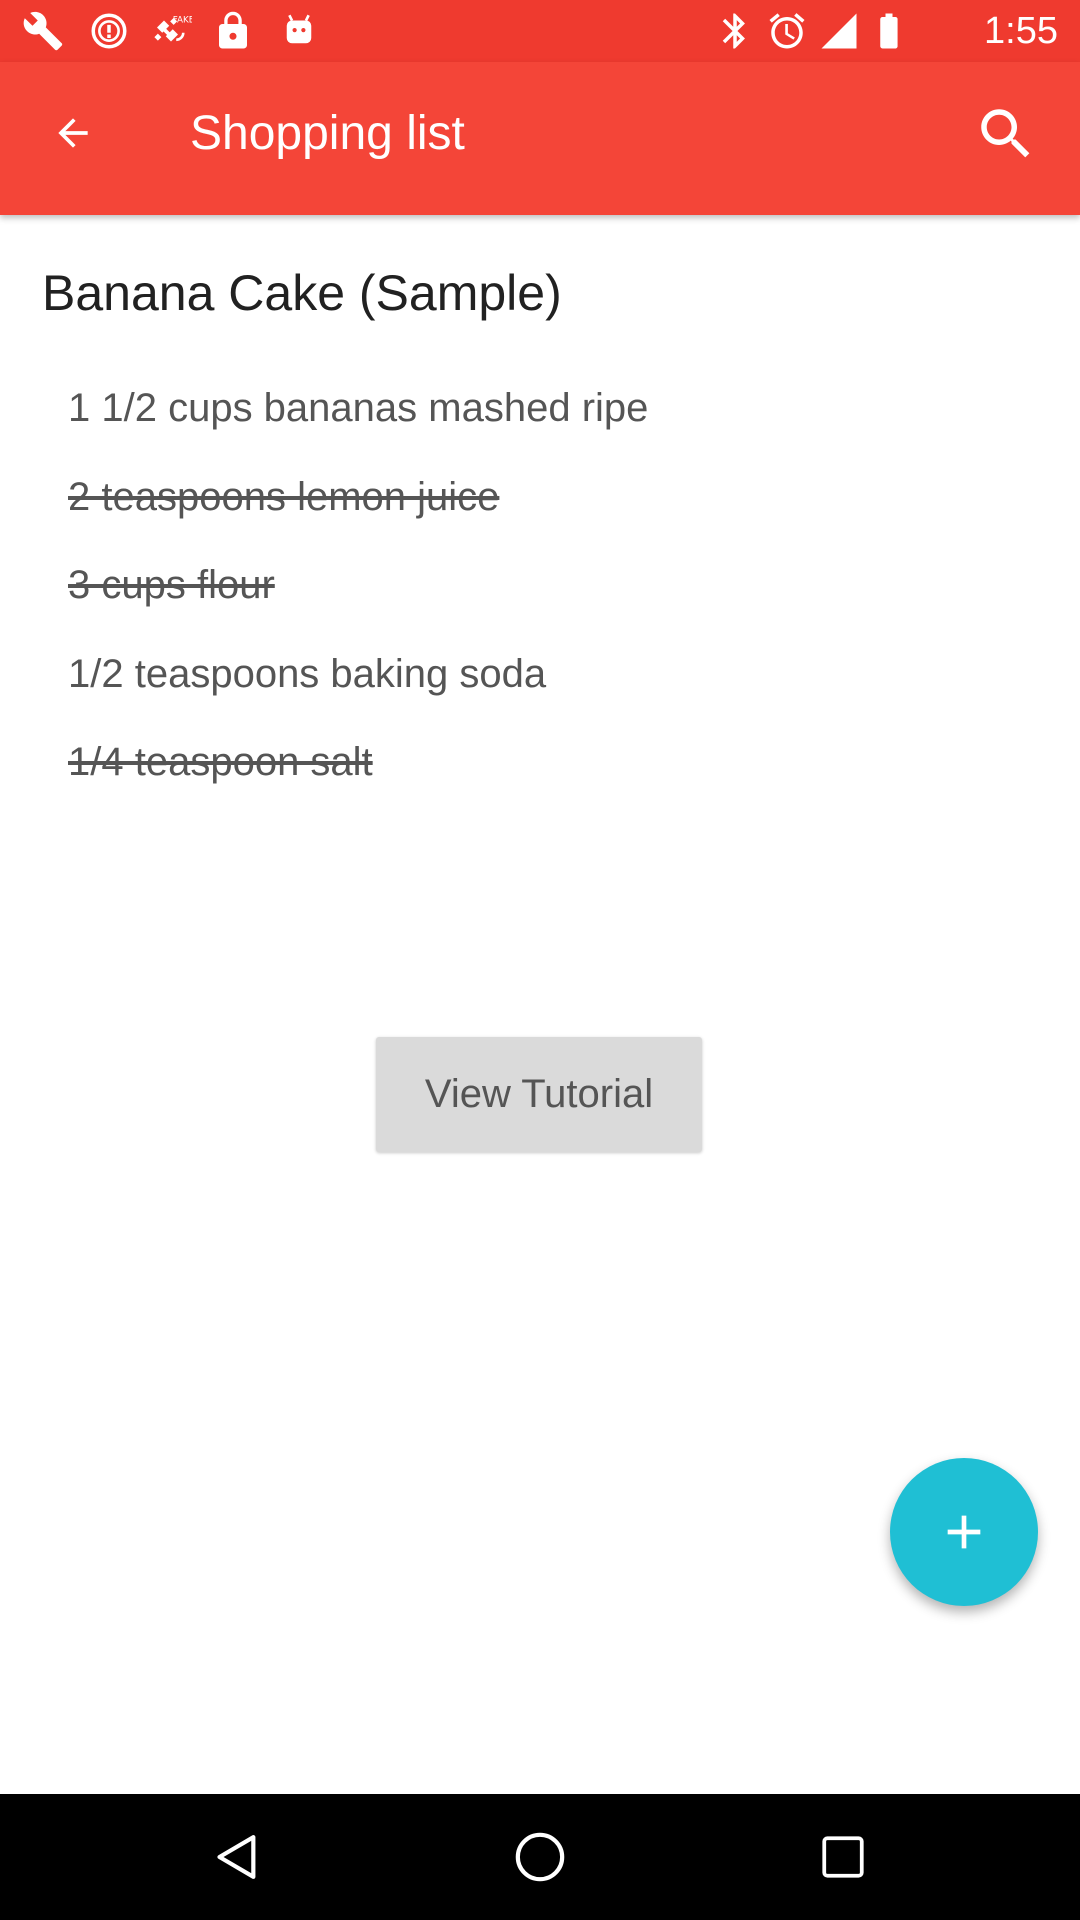  I want to click on status-bar: FAKE 1:55, so click(540, 31).